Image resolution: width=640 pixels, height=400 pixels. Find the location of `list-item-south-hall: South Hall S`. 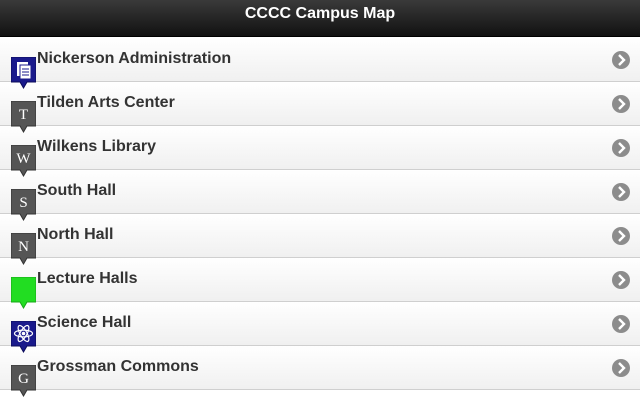

list-item-south-hall: South Hall S is located at coordinates (320, 195).